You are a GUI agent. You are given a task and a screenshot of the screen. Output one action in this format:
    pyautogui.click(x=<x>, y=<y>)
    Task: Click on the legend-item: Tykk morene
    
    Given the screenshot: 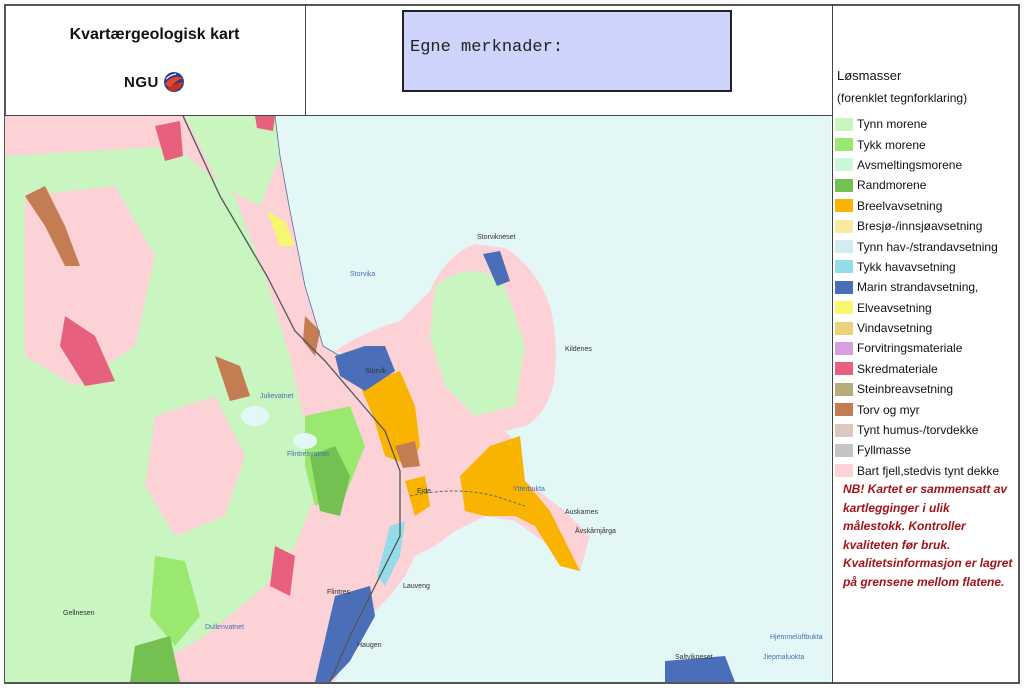 What is the action you would take?
    pyautogui.click(x=928, y=144)
    